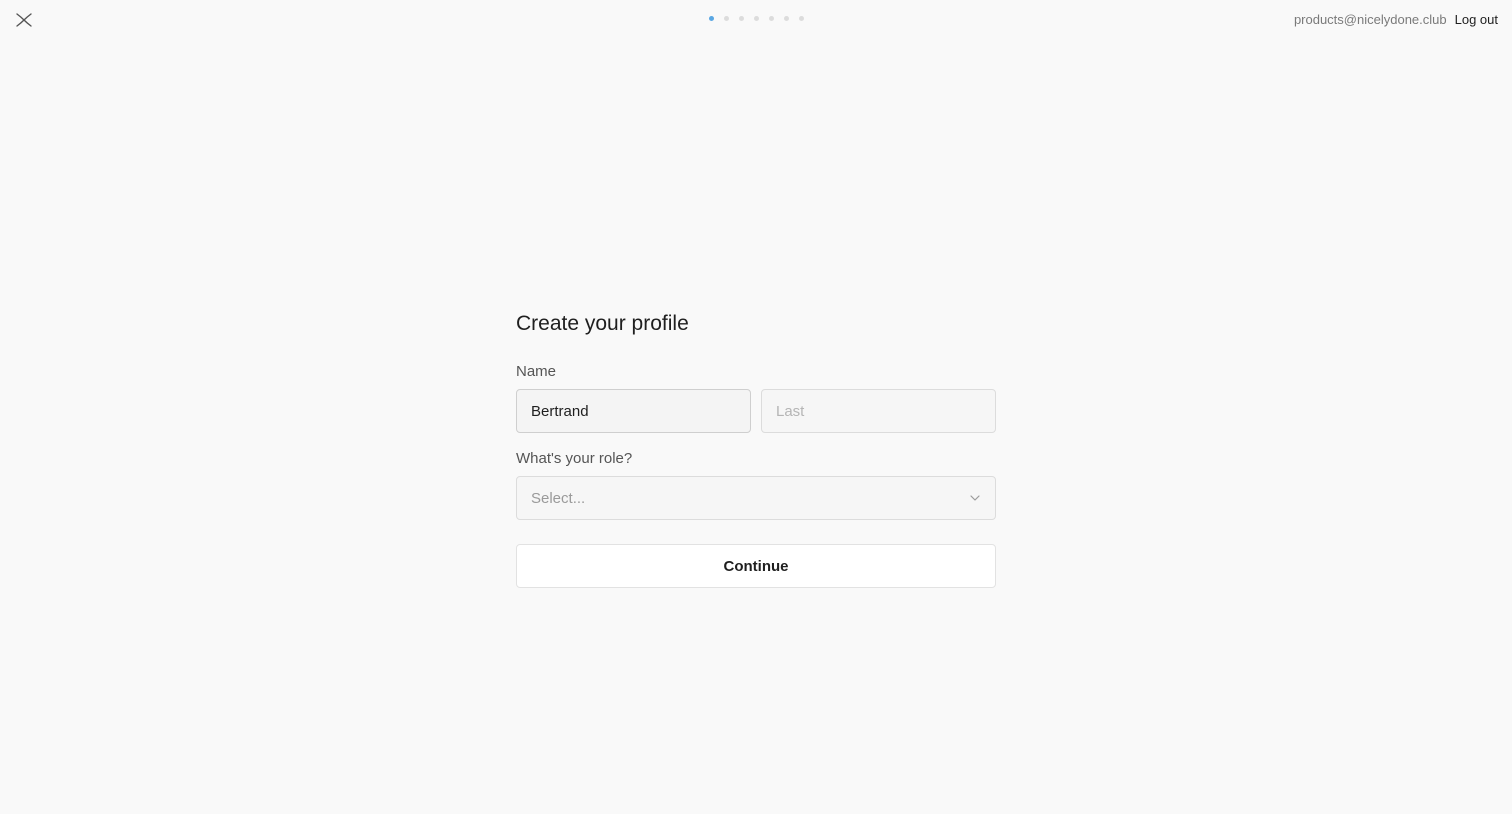 This screenshot has width=1512, height=814. Describe the element at coordinates (756, 566) in the screenshot. I see `continue-button: Continue` at that location.